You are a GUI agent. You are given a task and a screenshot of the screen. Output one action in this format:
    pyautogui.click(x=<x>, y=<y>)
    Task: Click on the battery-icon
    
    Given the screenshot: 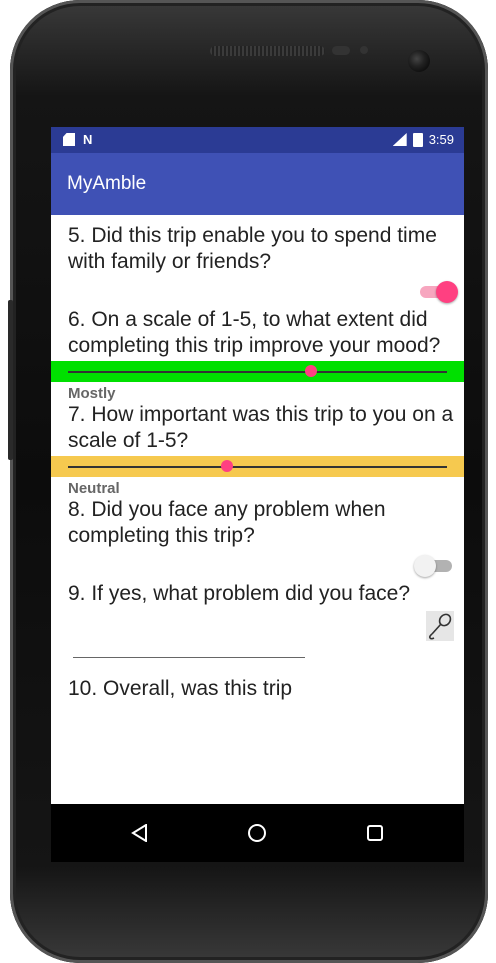 What is the action you would take?
    pyautogui.click(x=417, y=139)
    